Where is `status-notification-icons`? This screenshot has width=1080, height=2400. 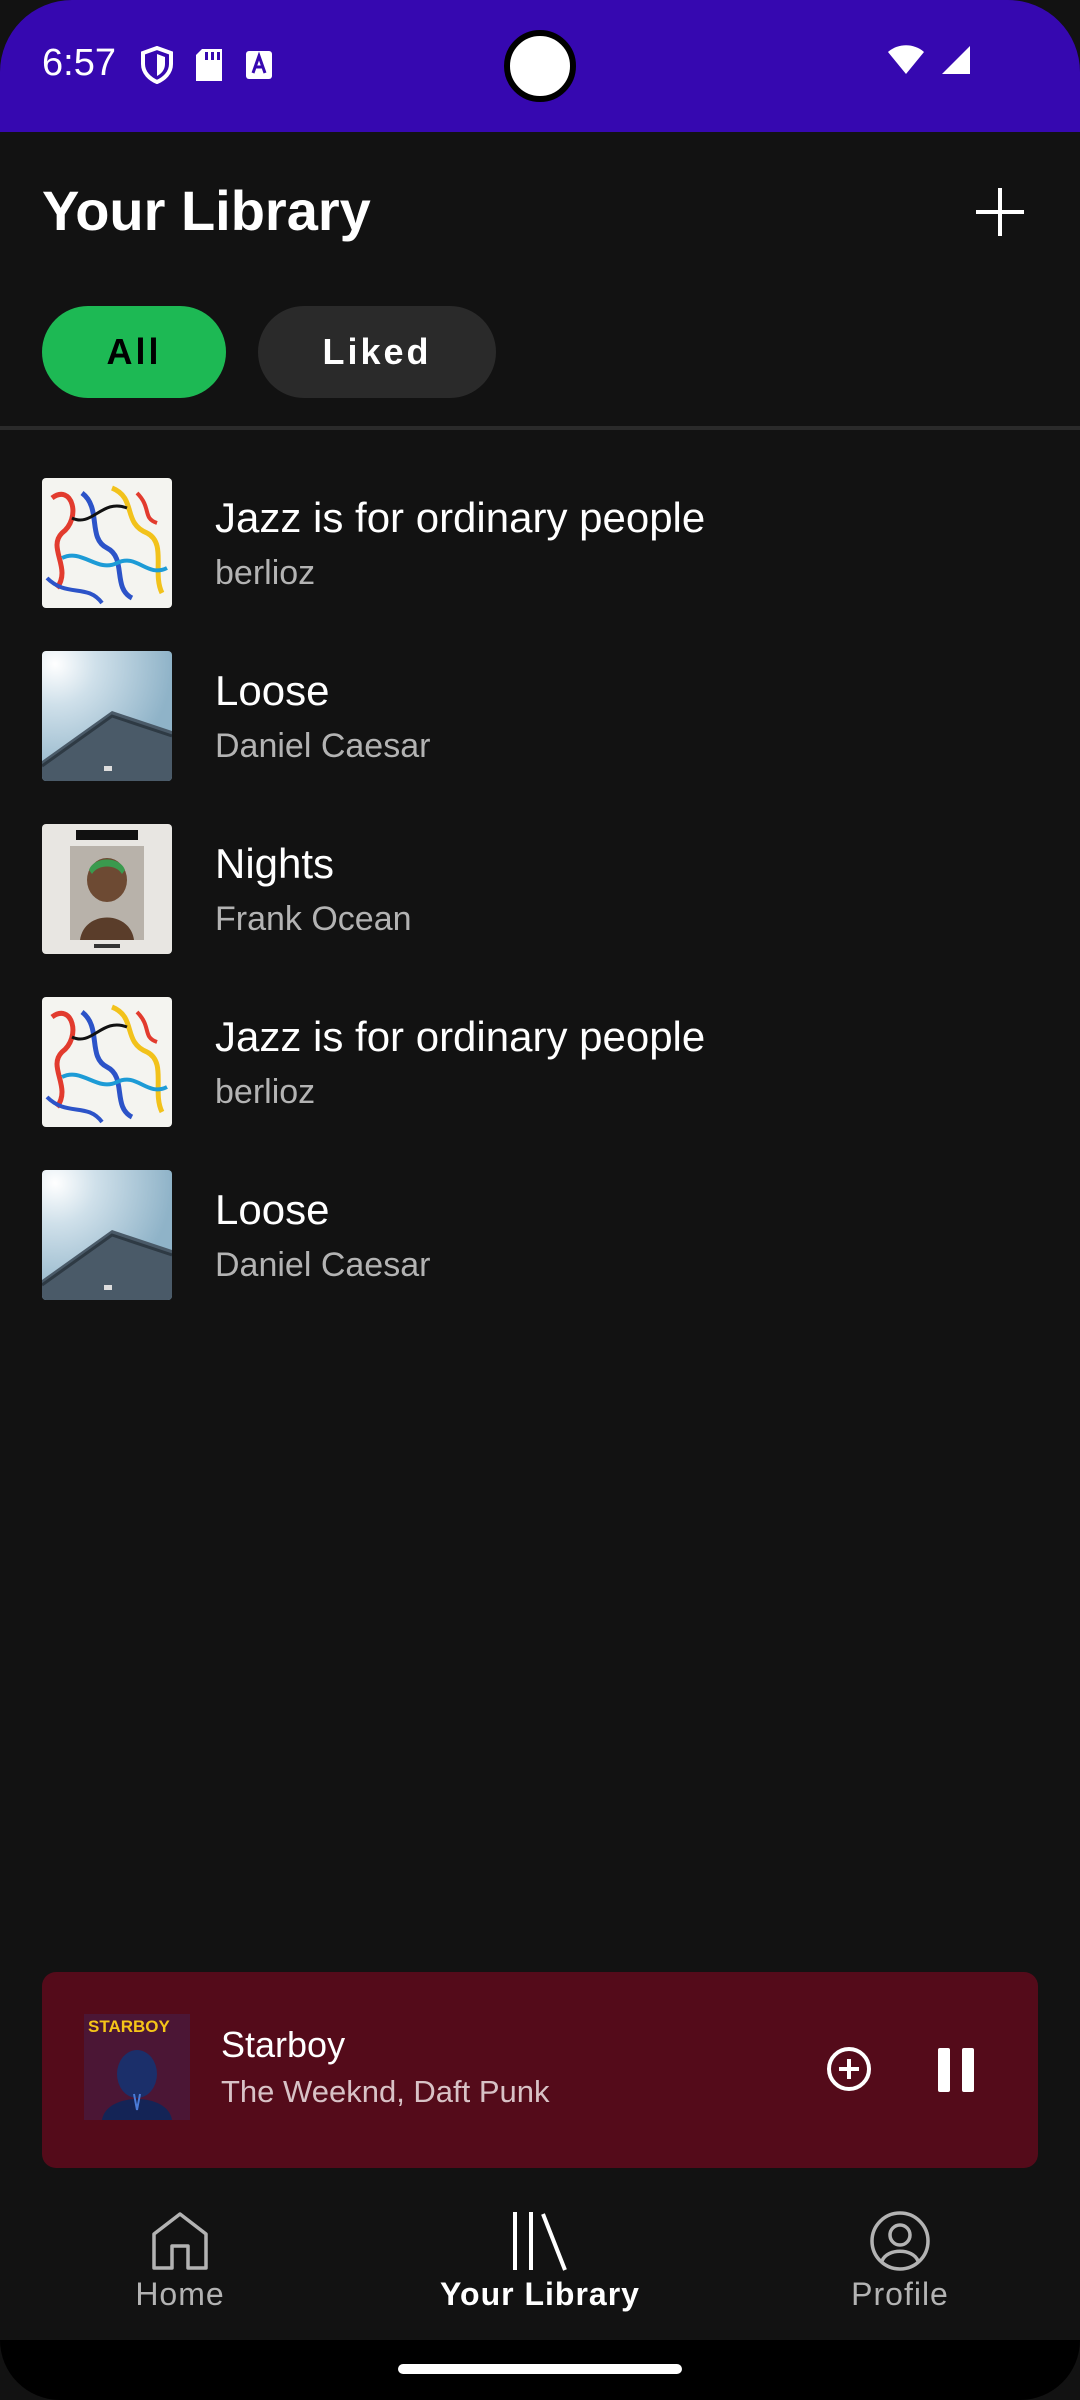
status-notification-icons is located at coordinates (207, 65).